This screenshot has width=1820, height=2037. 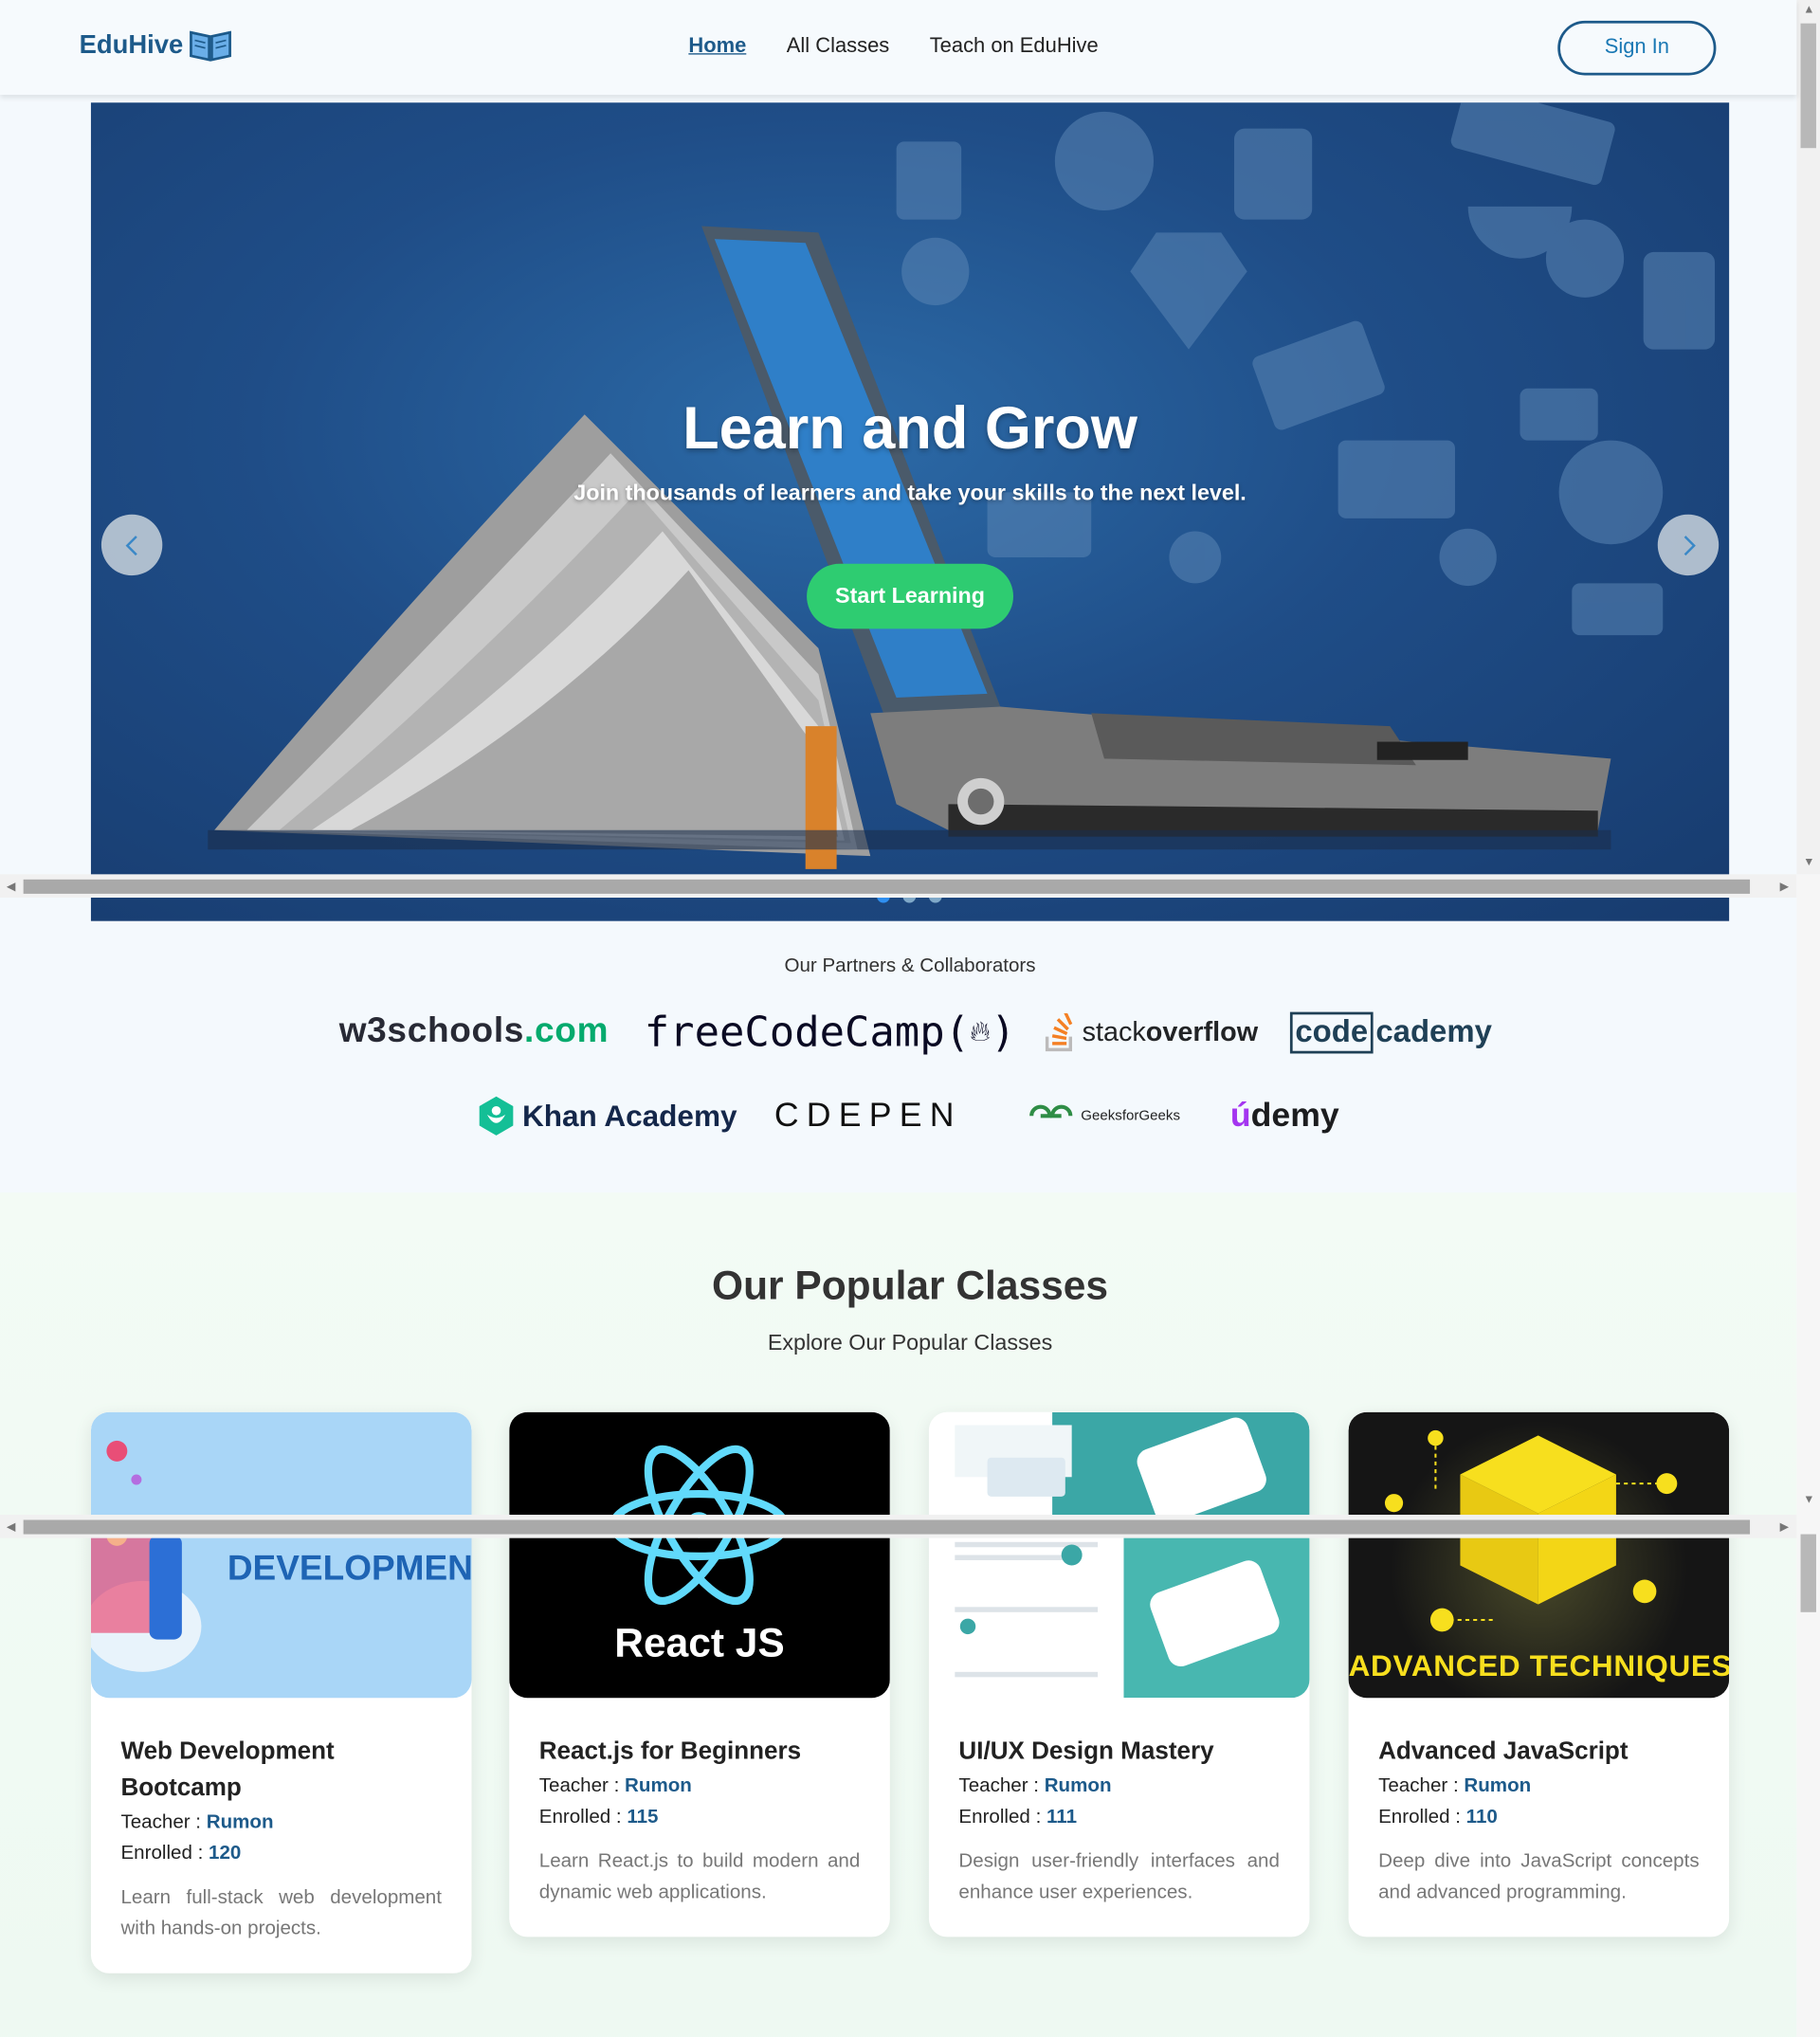 What do you see at coordinates (431, 1030) in the screenshot?
I see `w3schools-text: w3schools` at bounding box center [431, 1030].